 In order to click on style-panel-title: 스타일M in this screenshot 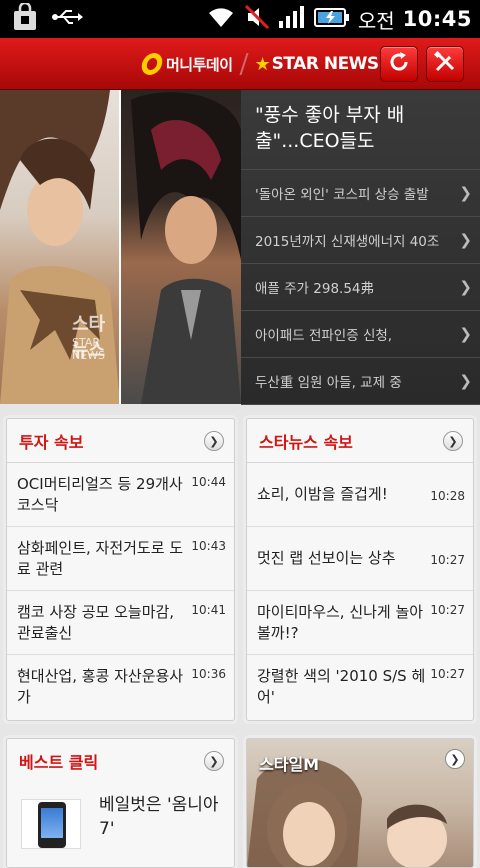, I will do `click(289, 764)`.